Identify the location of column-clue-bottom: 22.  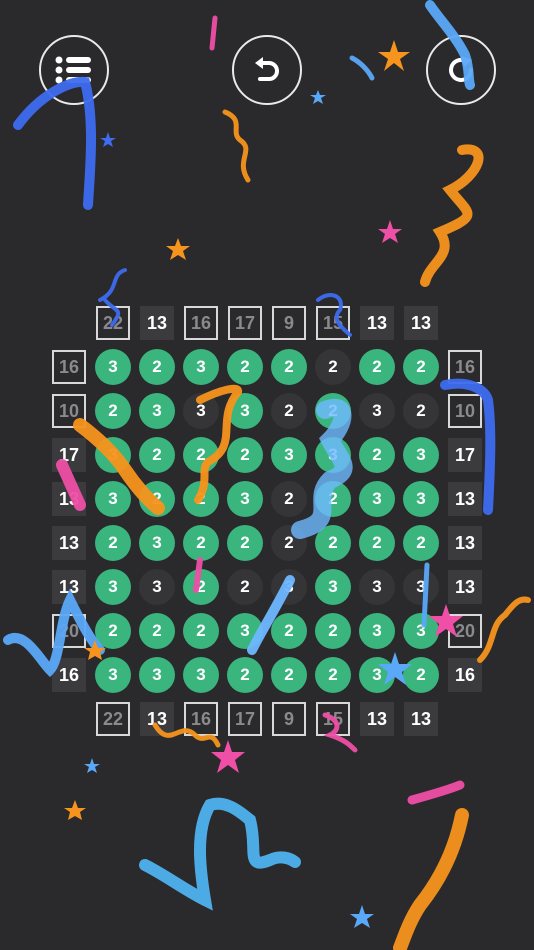
(113, 719).